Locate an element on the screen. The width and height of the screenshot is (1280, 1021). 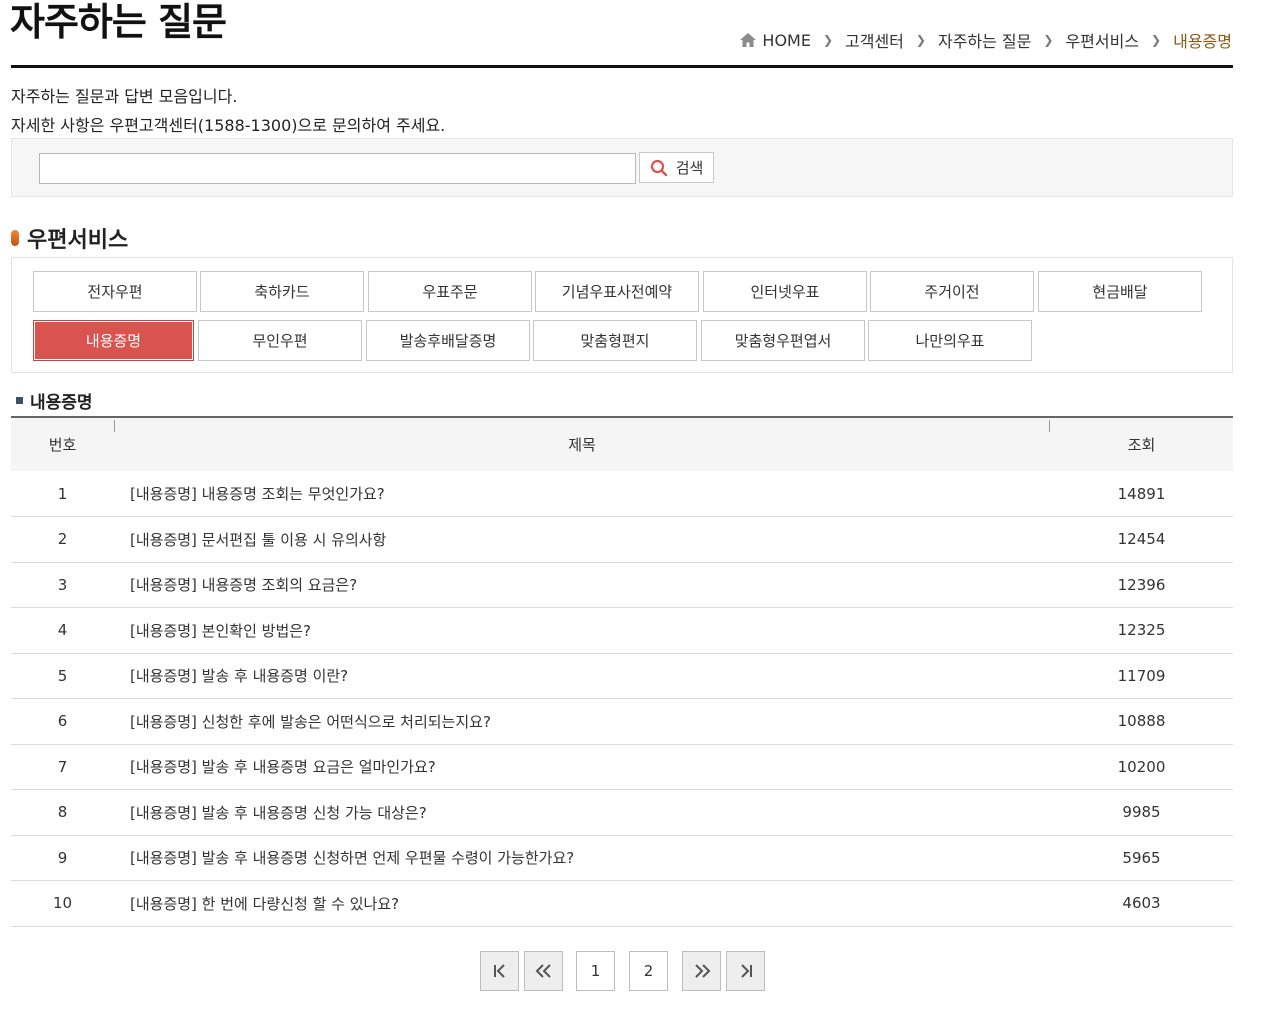
search-button: 검색 is located at coordinates (676, 167).